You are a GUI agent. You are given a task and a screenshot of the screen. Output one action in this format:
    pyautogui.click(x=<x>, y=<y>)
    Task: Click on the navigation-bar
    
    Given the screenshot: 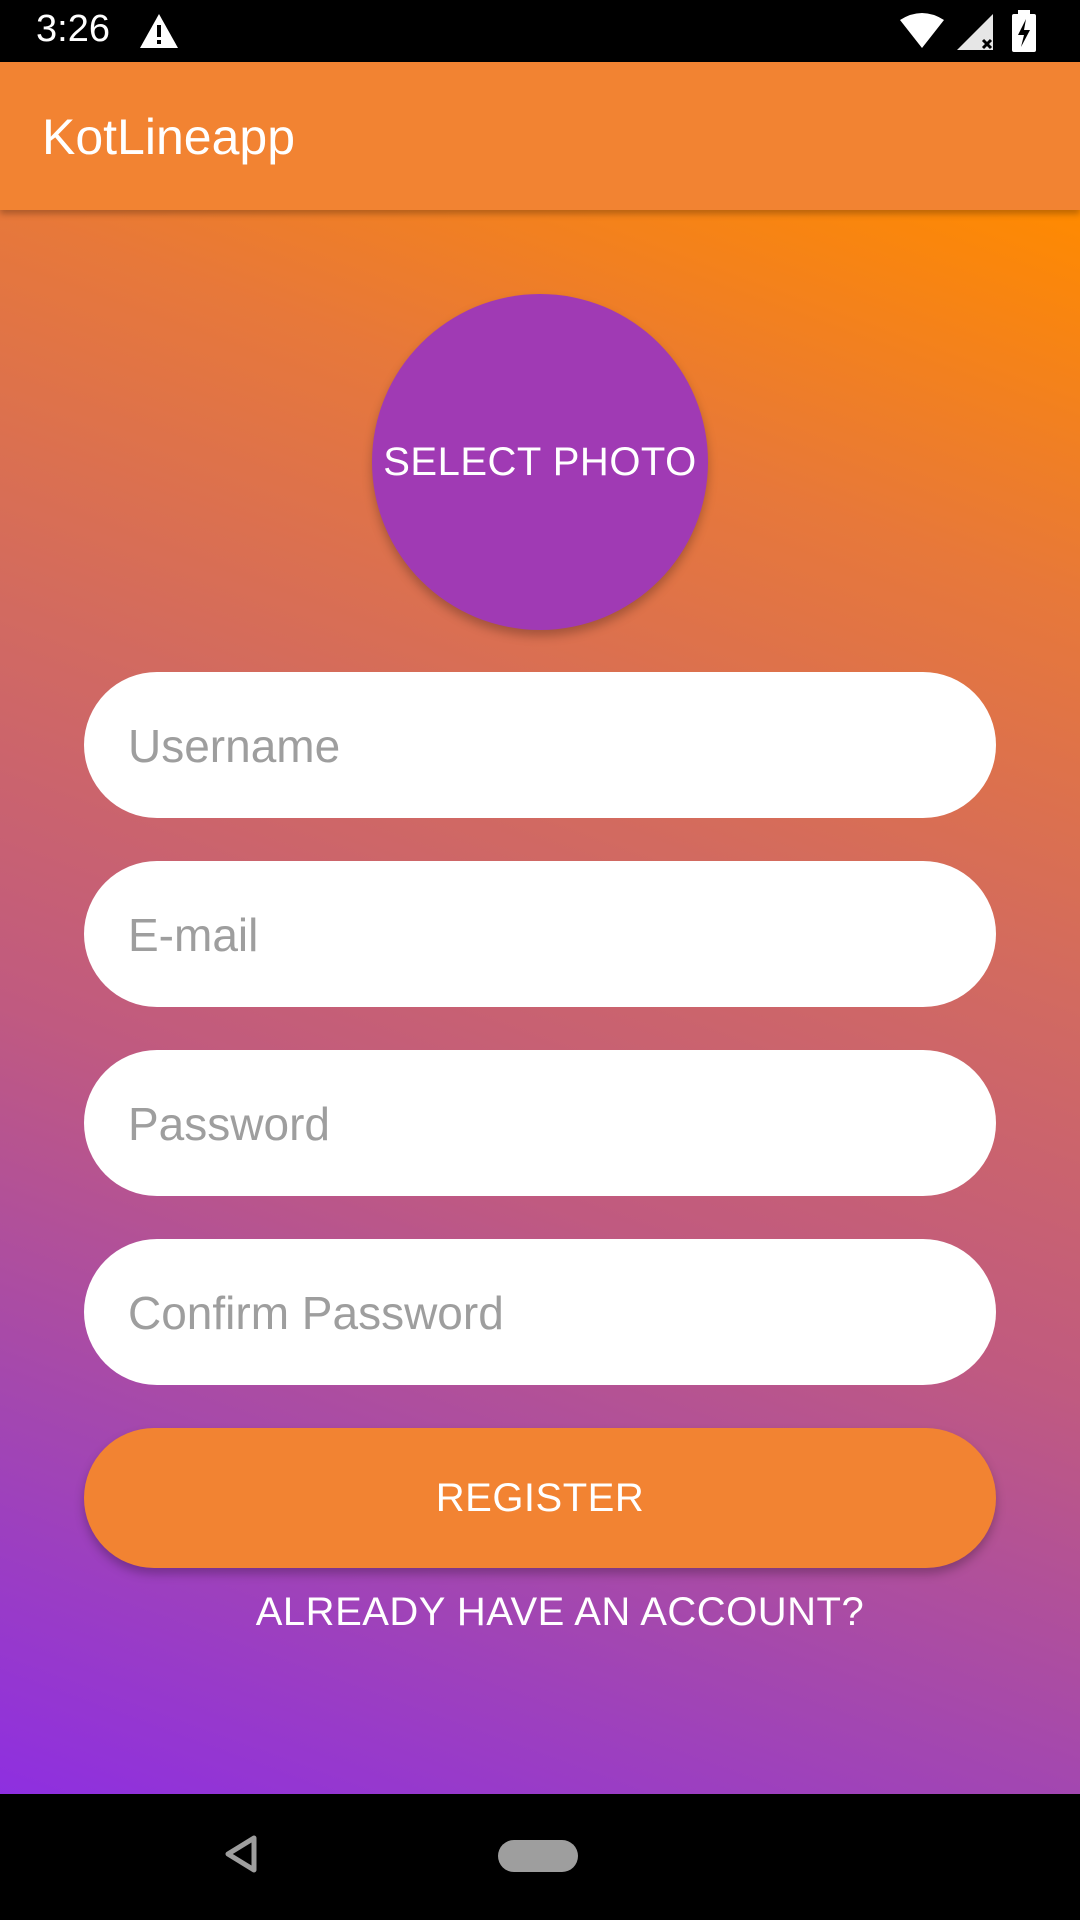 What is the action you would take?
    pyautogui.click(x=540, y=1857)
    